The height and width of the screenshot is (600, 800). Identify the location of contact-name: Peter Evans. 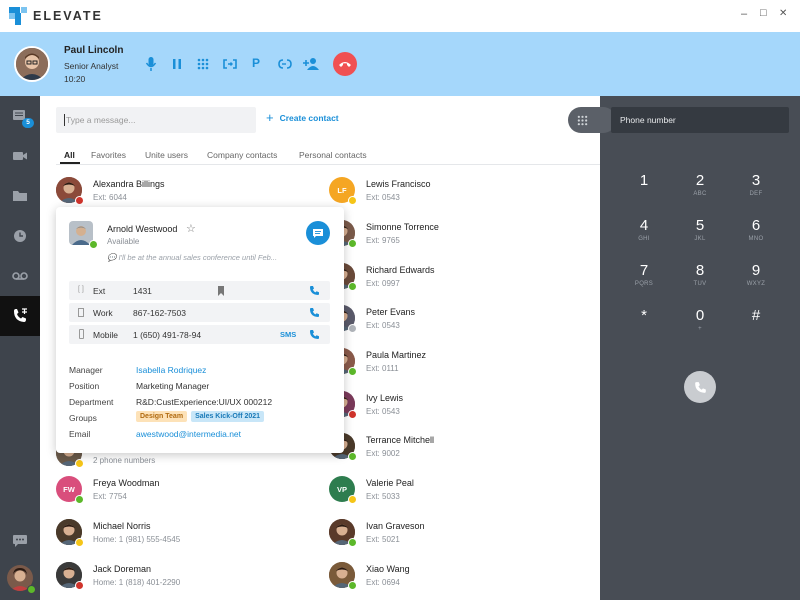
(390, 312).